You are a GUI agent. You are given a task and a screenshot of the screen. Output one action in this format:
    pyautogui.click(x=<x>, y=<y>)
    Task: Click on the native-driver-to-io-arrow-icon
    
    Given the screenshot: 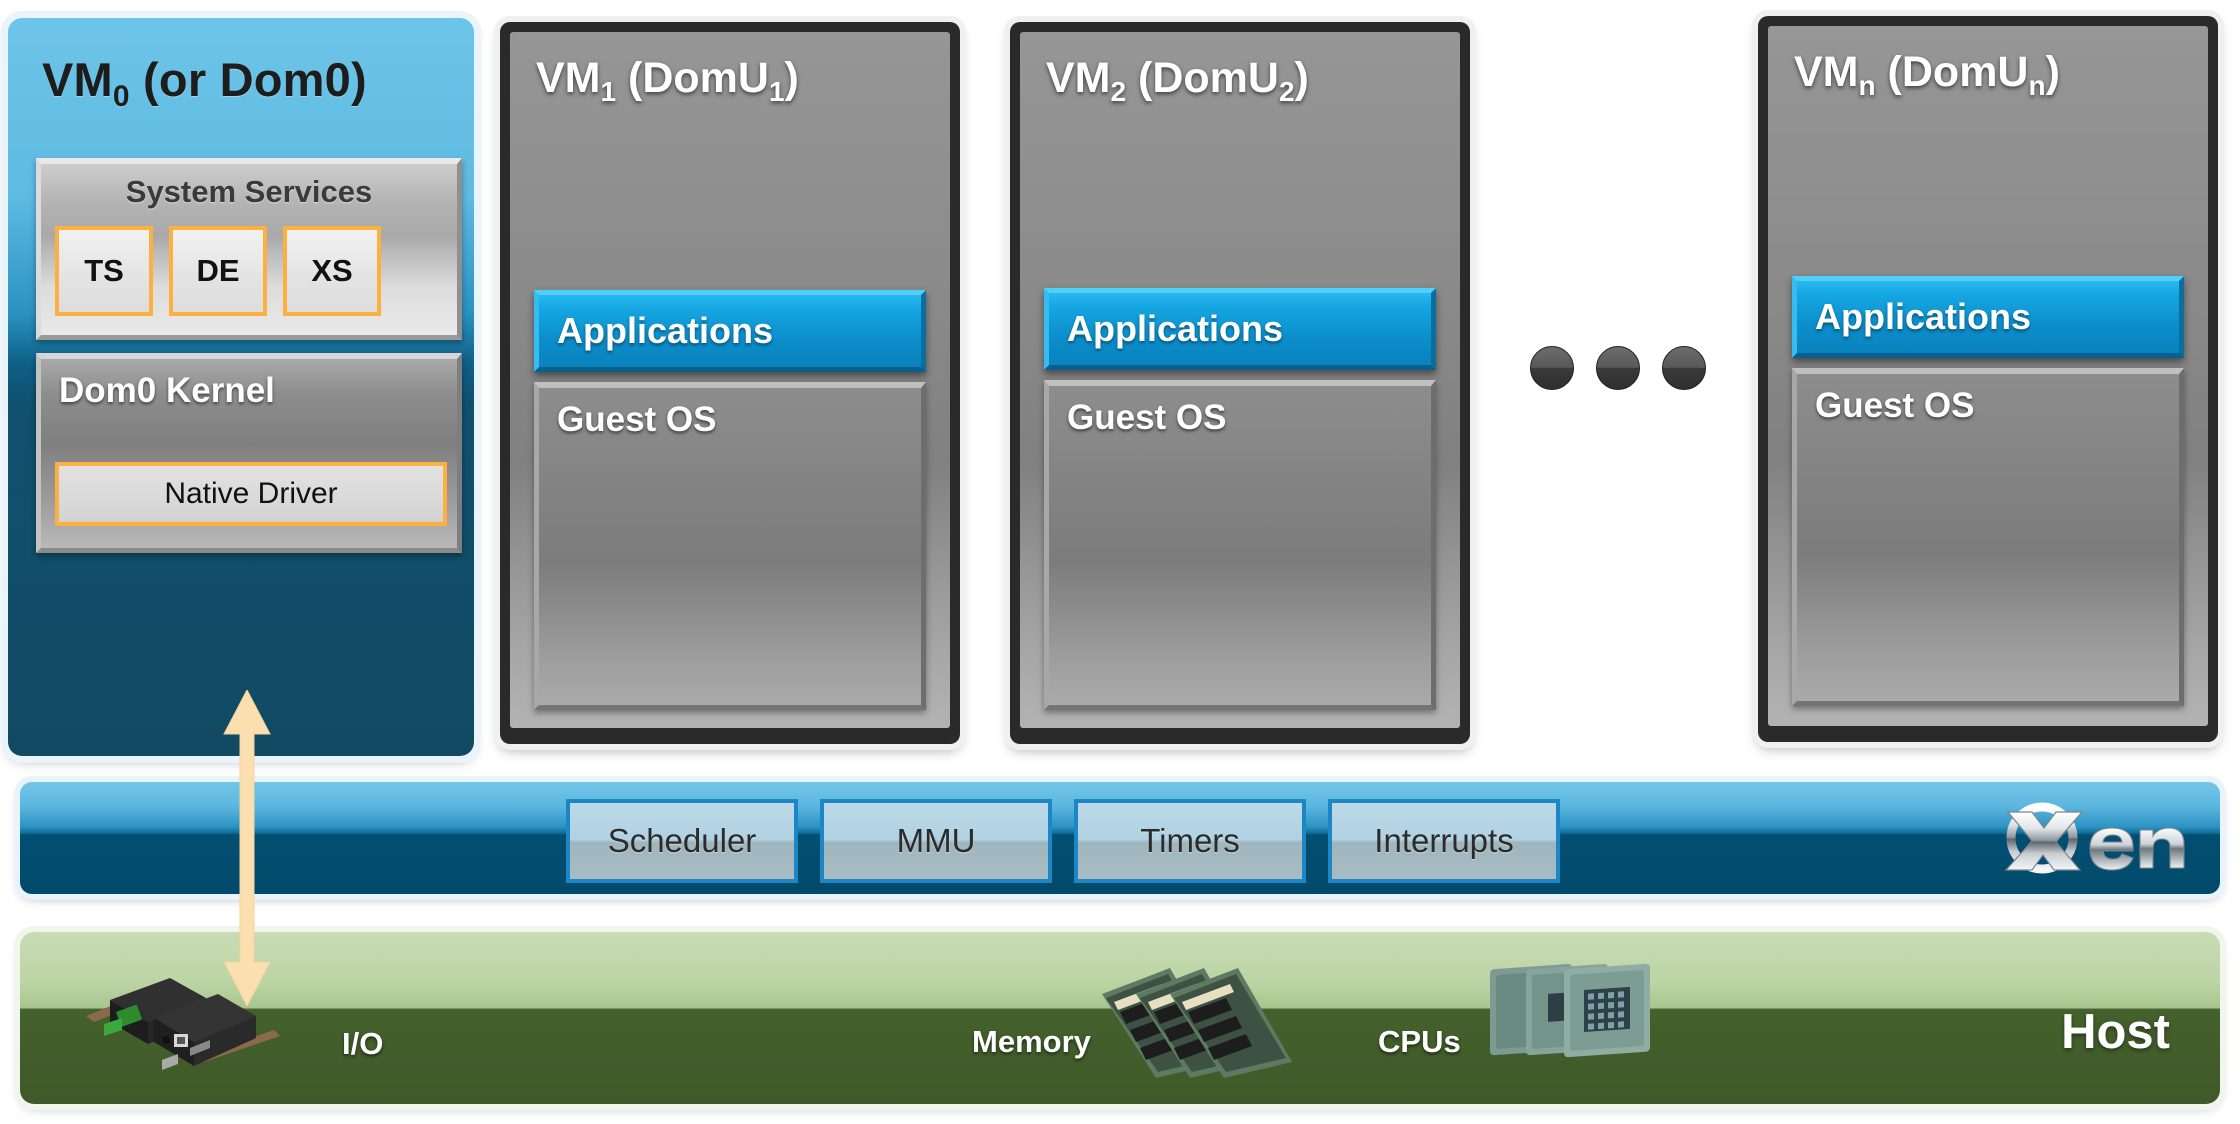 What is the action you would take?
    pyautogui.click(x=247, y=848)
    